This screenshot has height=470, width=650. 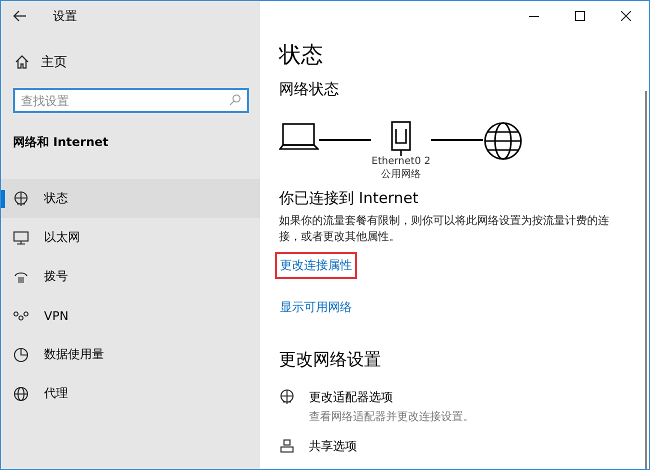 I want to click on settings-option: 共享选项, so click(x=464, y=446).